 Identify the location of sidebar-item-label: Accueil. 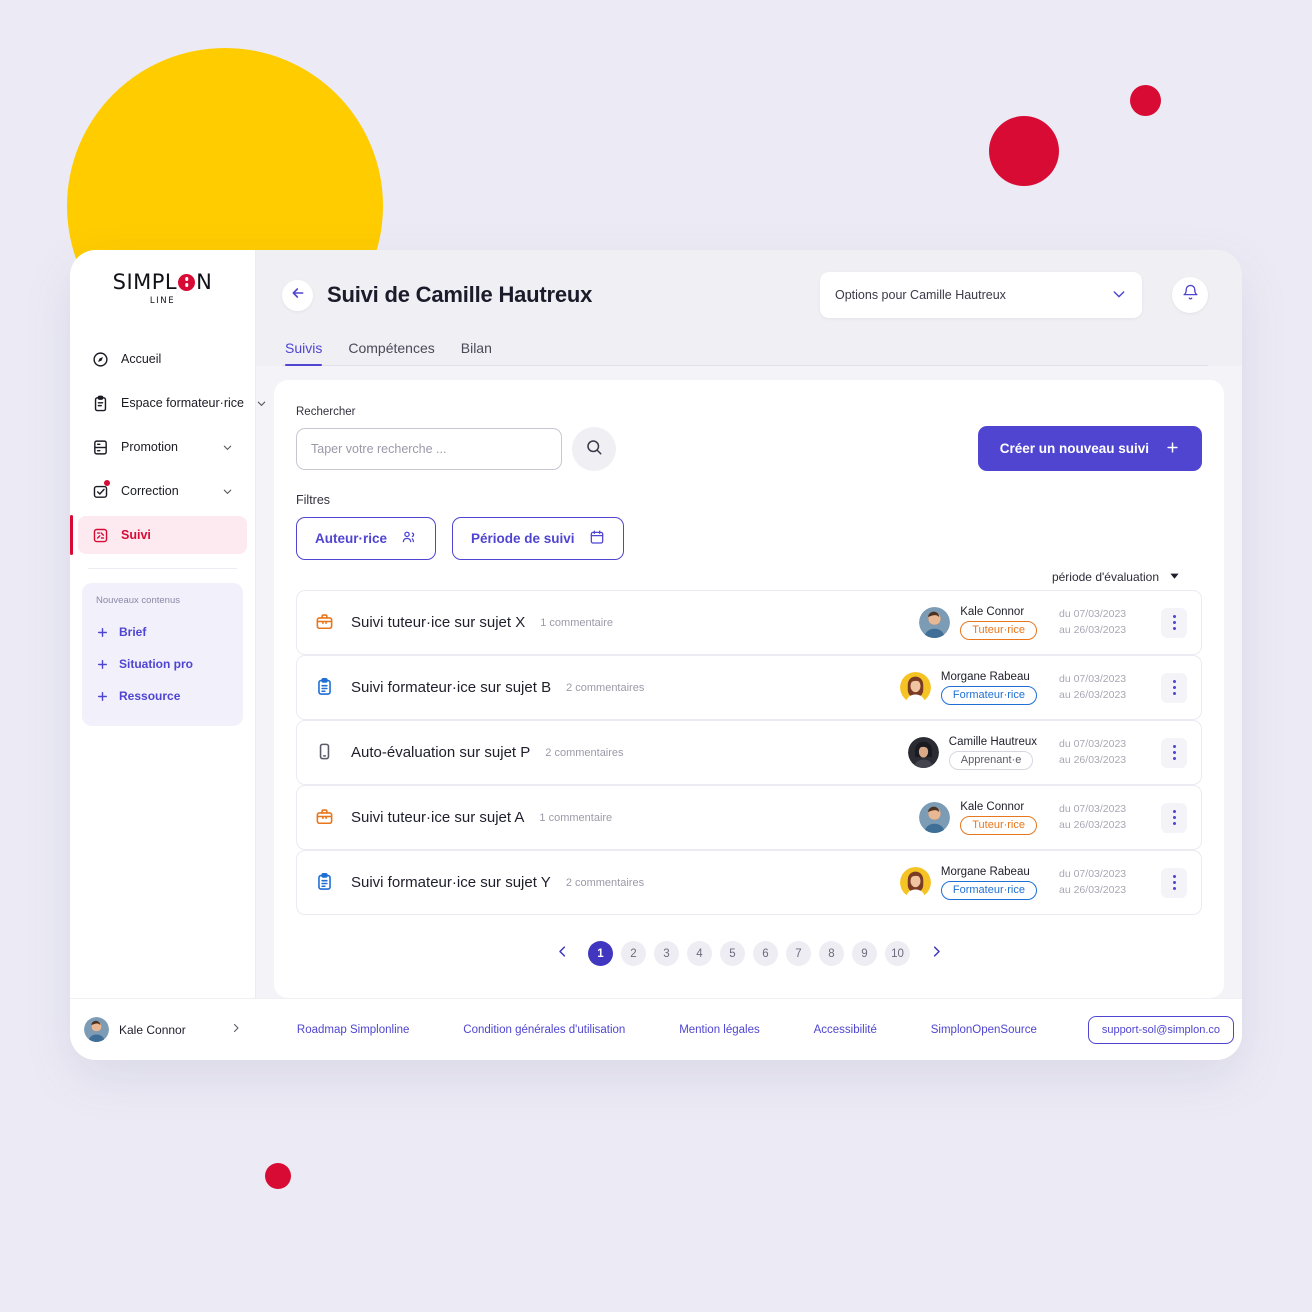
(141, 359).